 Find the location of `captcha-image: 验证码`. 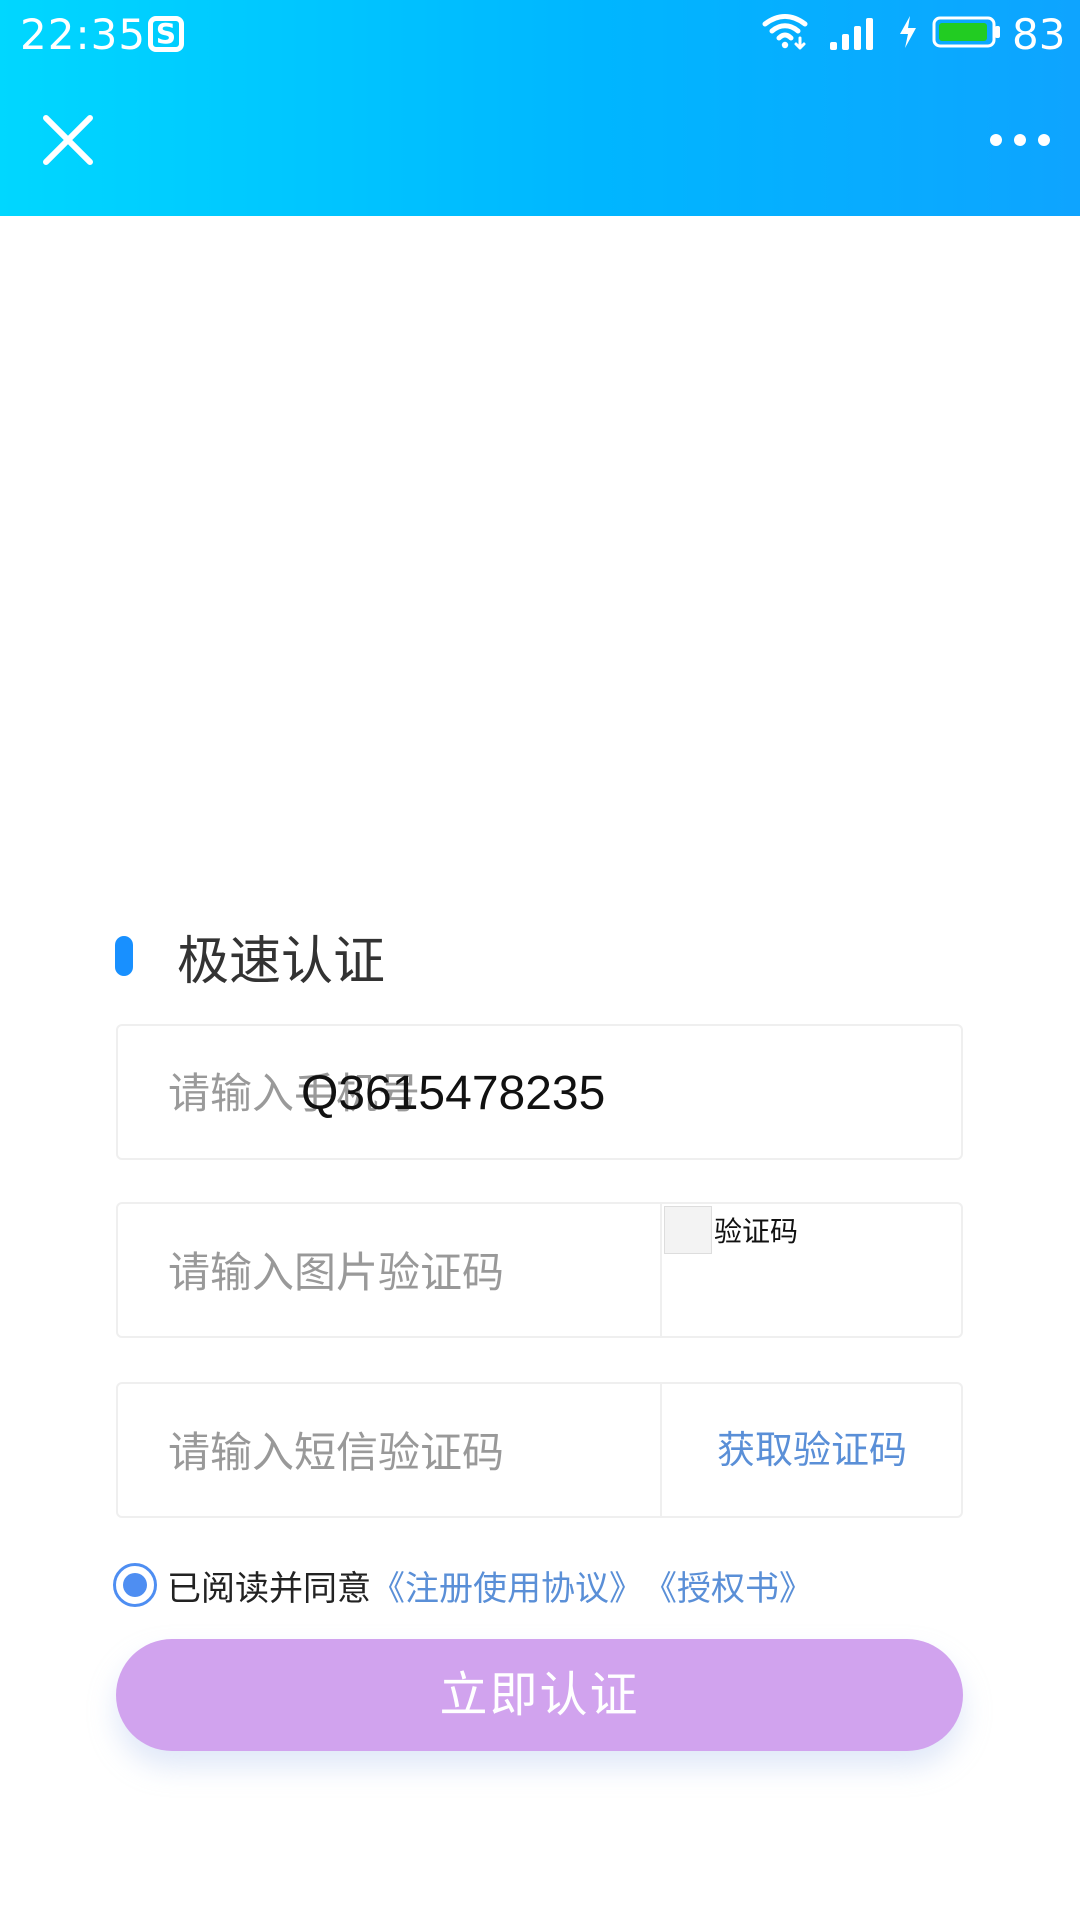

captcha-image: 验证码 is located at coordinates (731, 1231).